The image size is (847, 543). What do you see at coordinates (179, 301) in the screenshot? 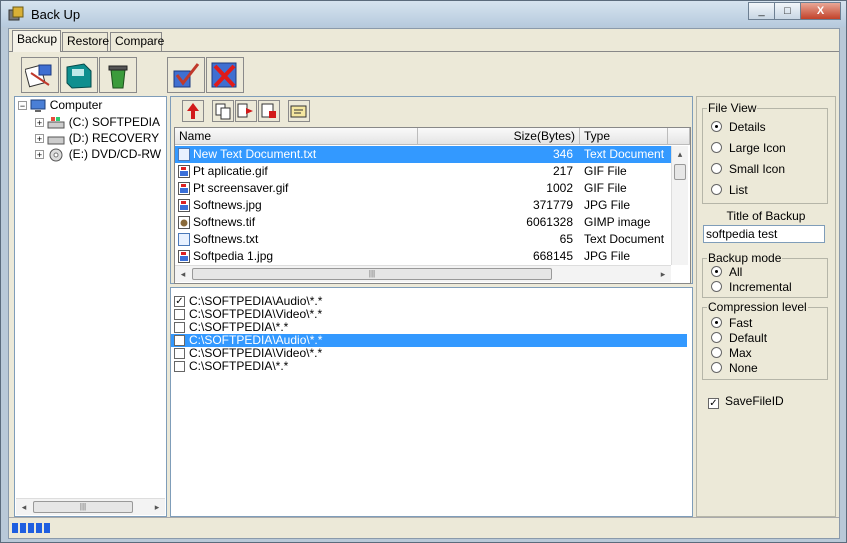
I see `backup-checkbox: ✓` at bounding box center [179, 301].